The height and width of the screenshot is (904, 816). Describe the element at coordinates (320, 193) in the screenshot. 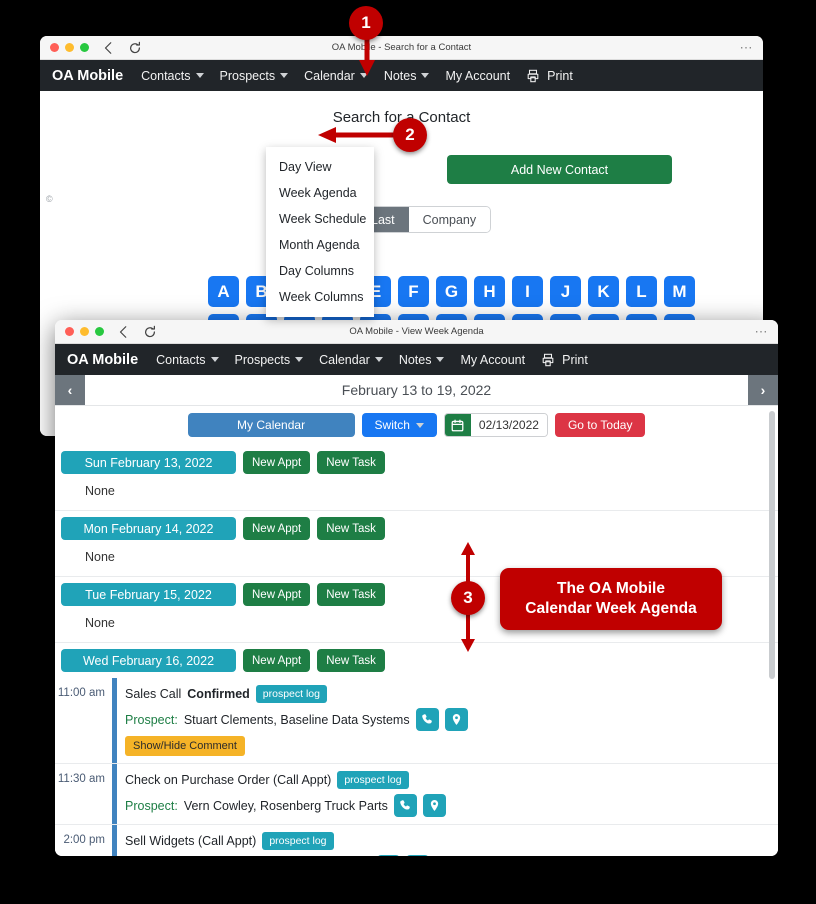

I see `menu-item-week-agenda: Week Agenda` at that location.